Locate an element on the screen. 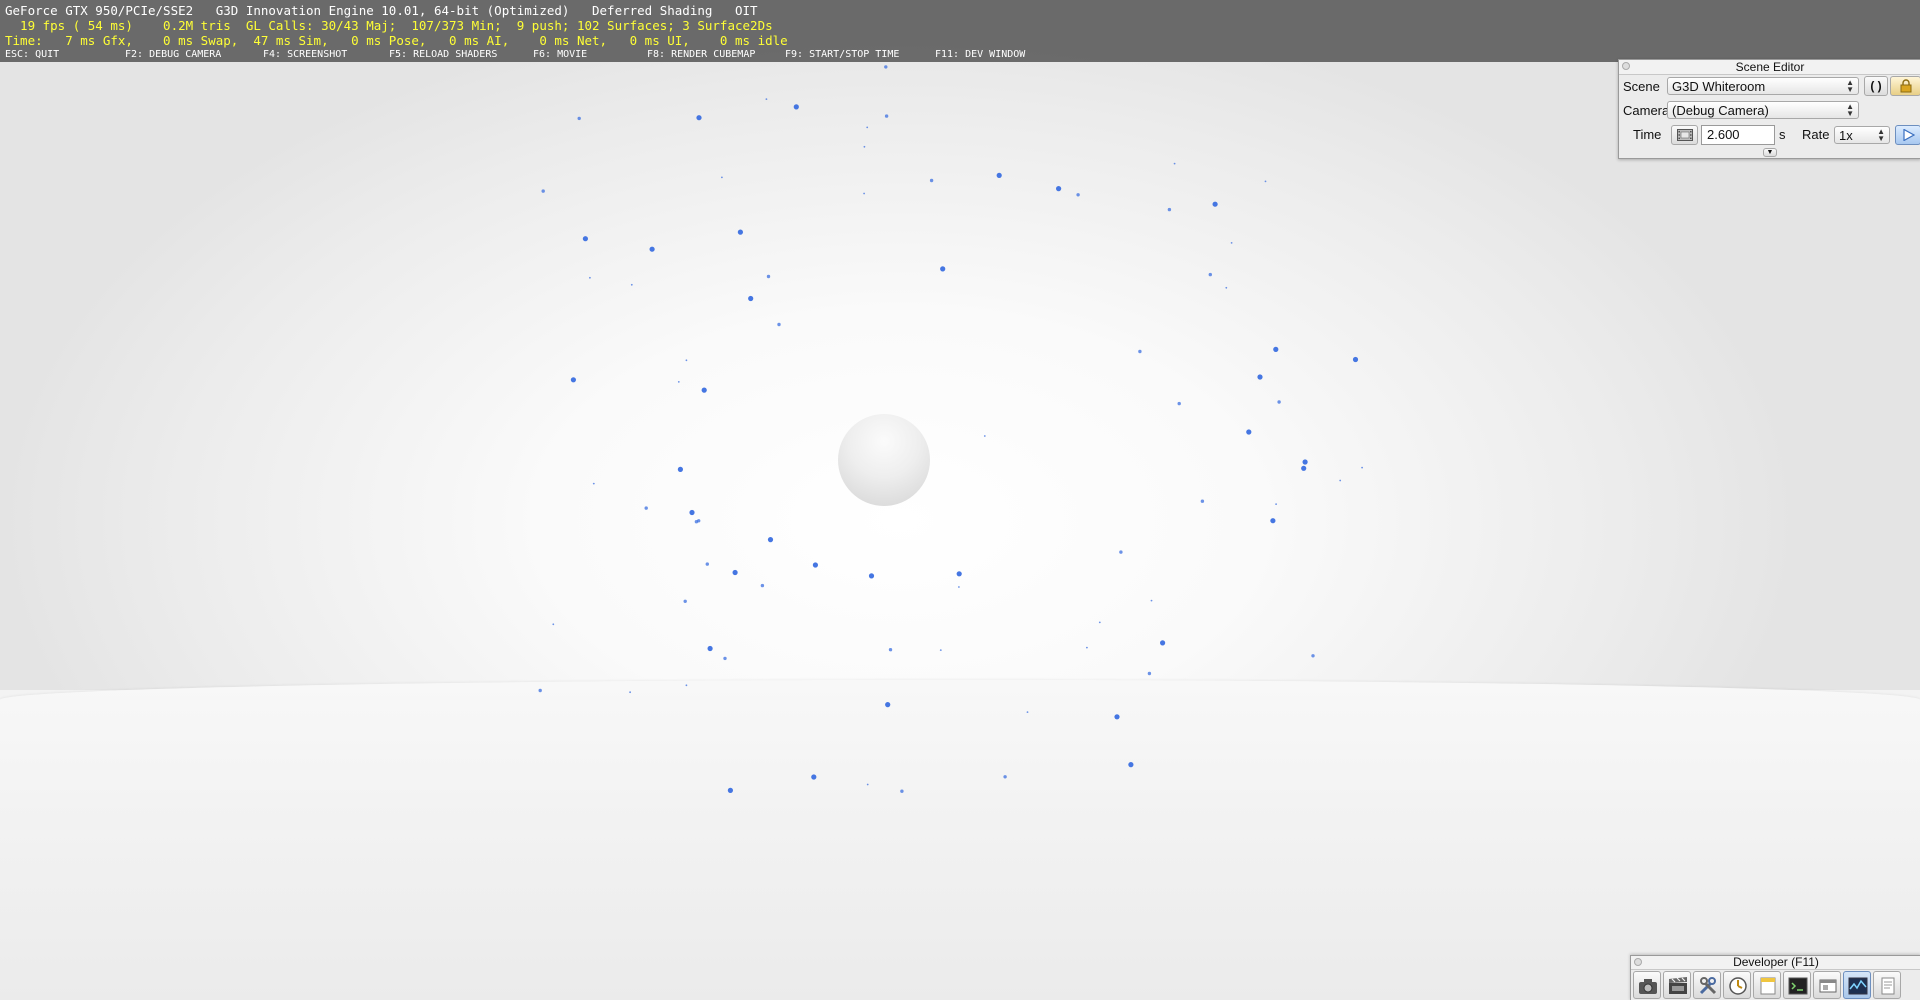 The width and height of the screenshot is (1920, 1000). page-icon is located at coordinates (1888, 986).